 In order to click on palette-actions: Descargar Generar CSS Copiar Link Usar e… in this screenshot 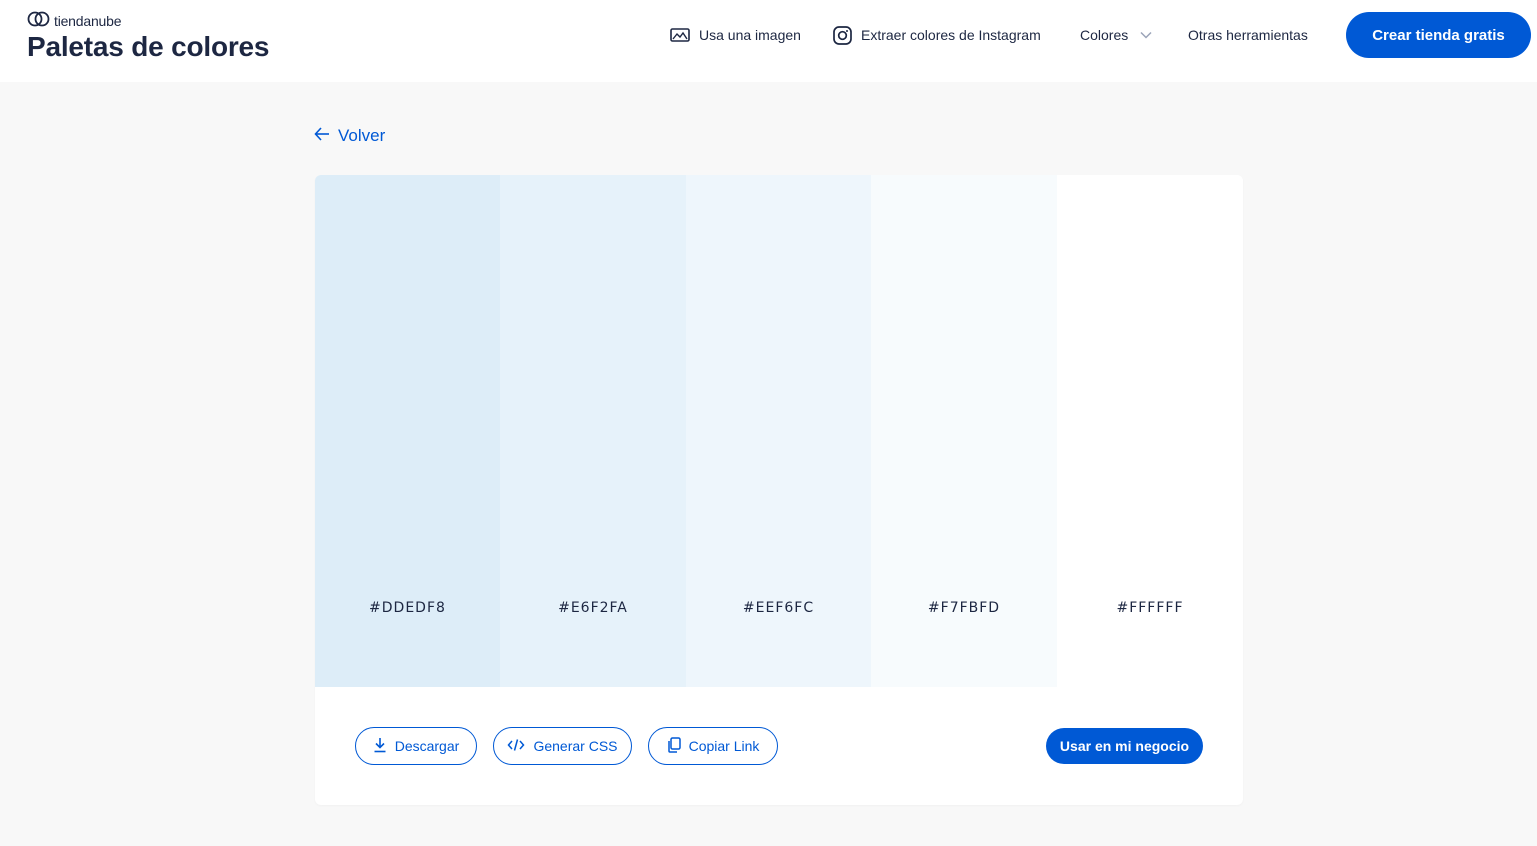, I will do `click(779, 746)`.